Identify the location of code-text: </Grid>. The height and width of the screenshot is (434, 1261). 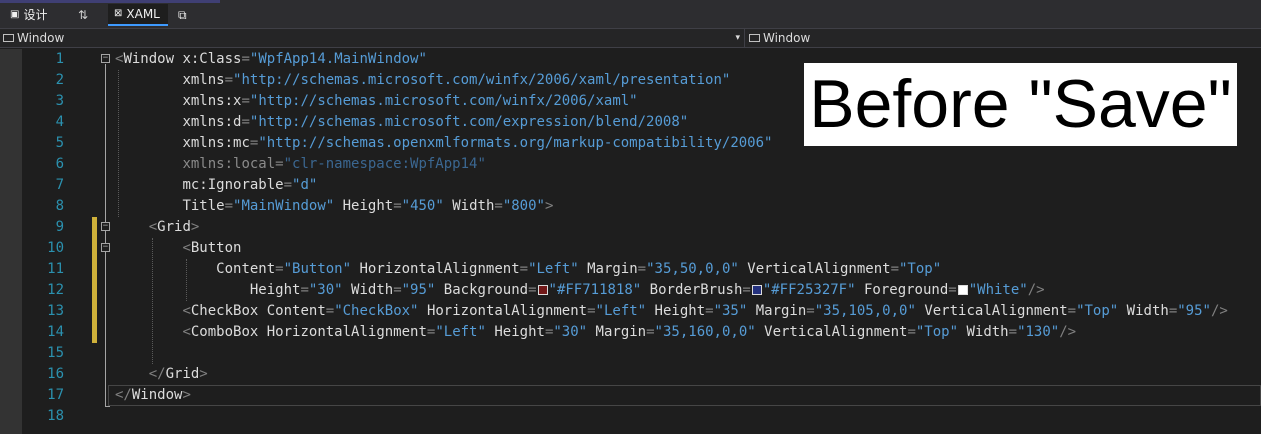
(178, 374).